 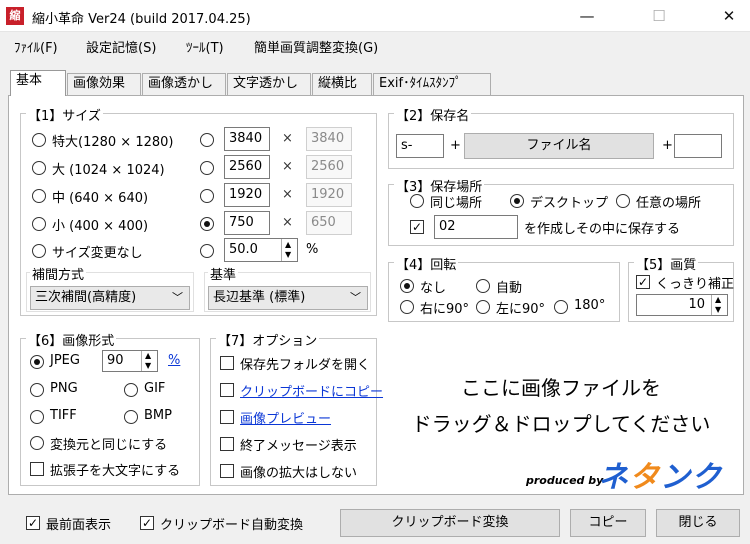 What do you see at coordinates (483, 307) in the screenshot?
I see `rotation-left90-radio` at bounding box center [483, 307].